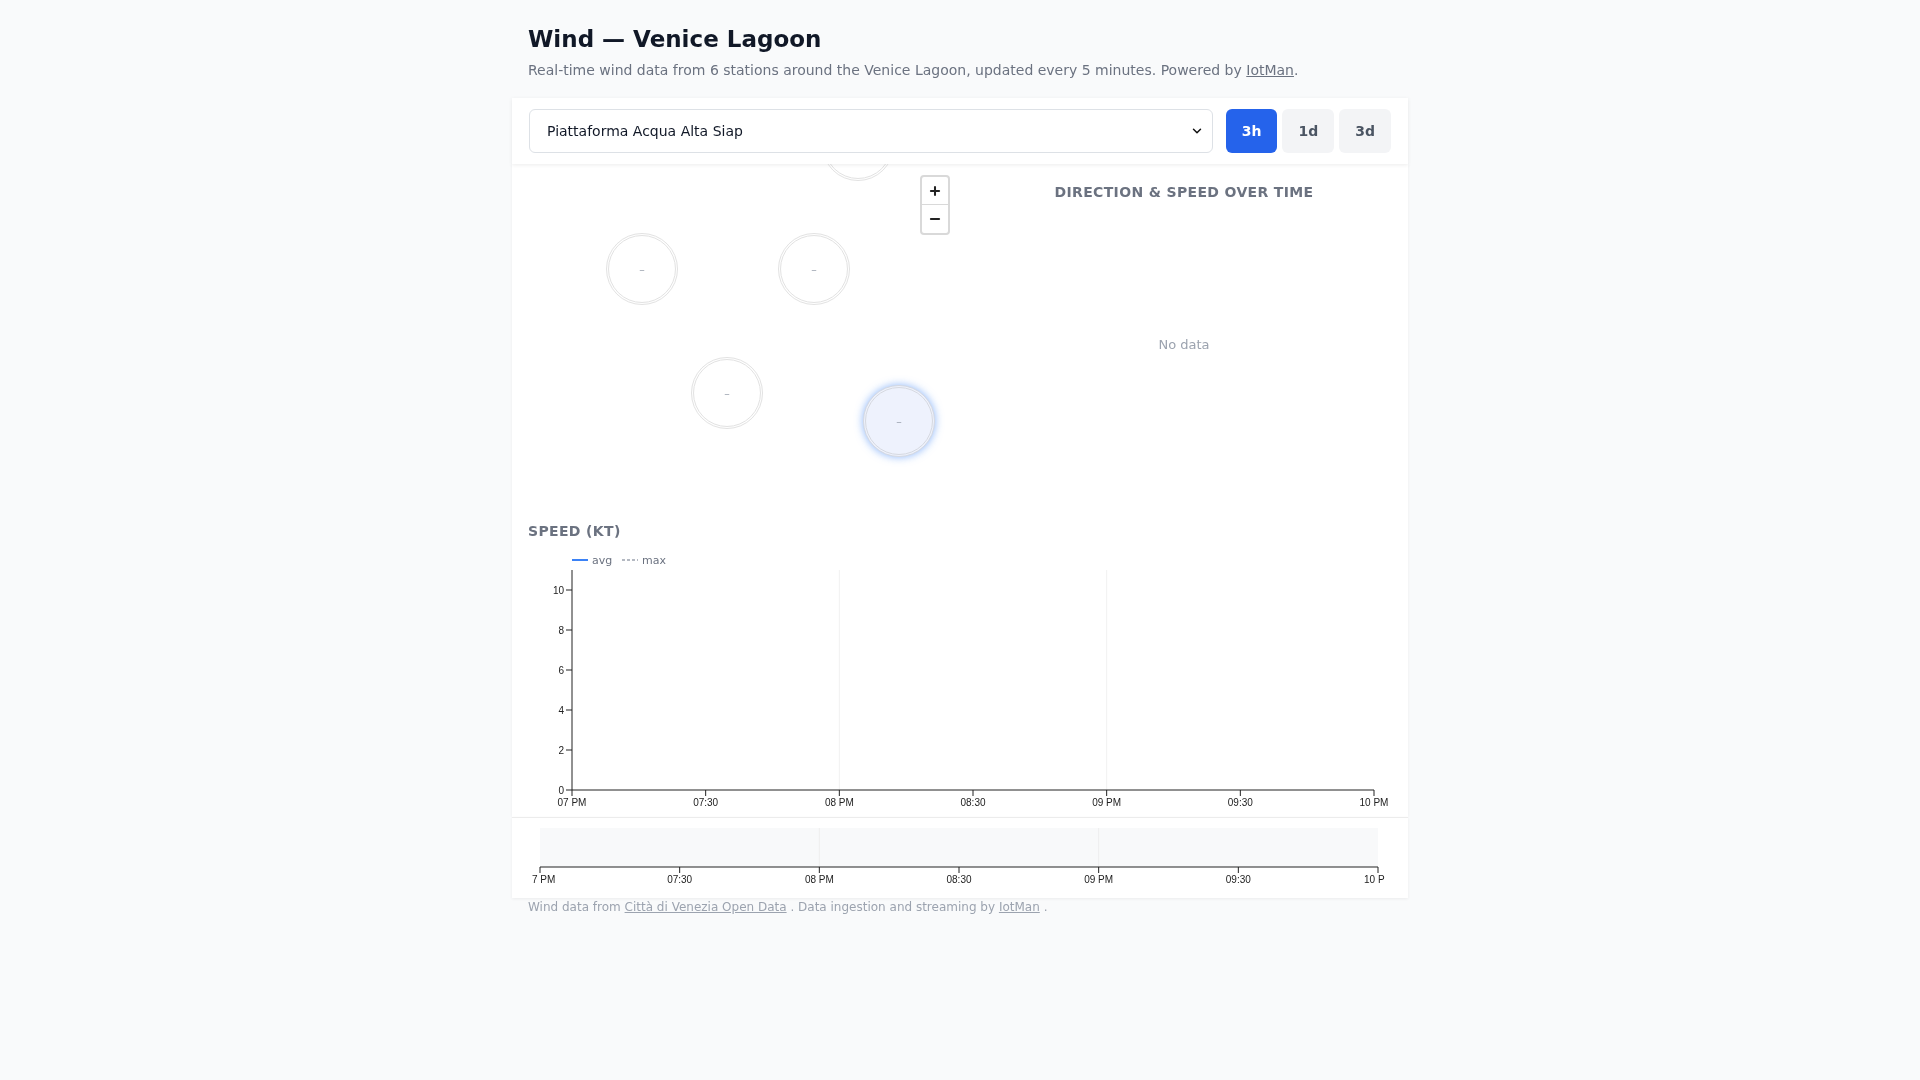  What do you see at coordinates (1099, 879) in the screenshot?
I see `time-label: 09 PM` at bounding box center [1099, 879].